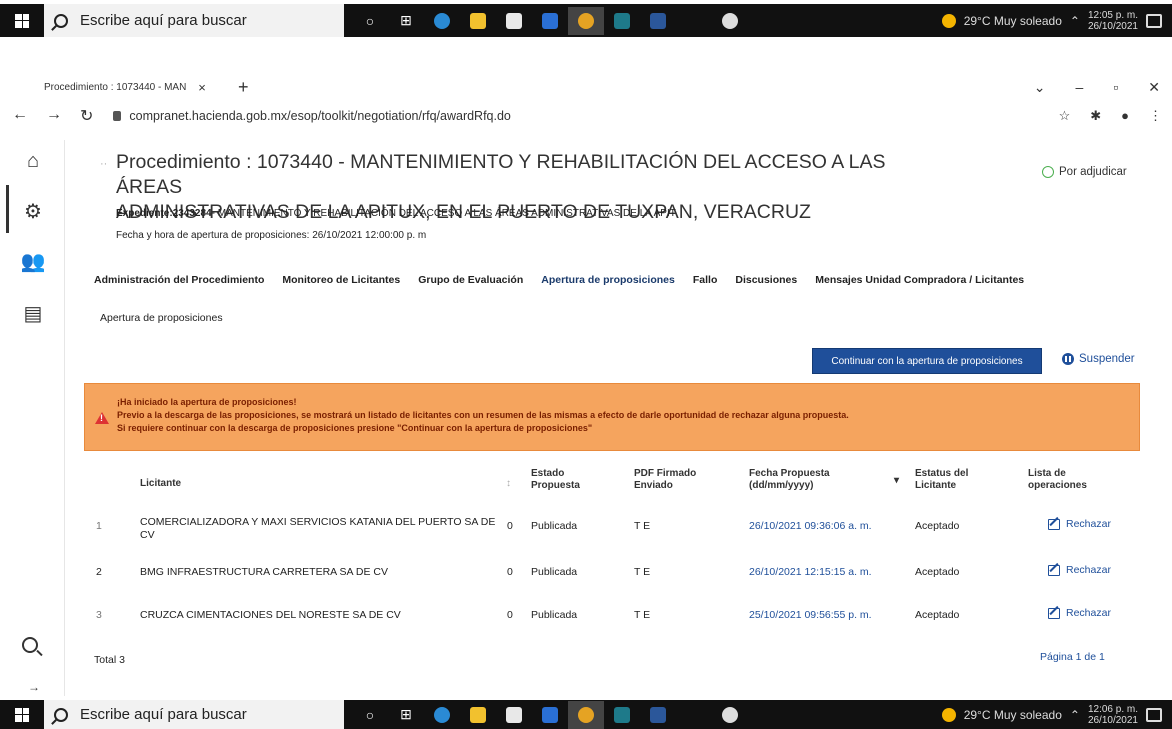 This screenshot has height=729, width=1172. What do you see at coordinates (54, 116) in the screenshot?
I see `forward-icon: →` at bounding box center [54, 116].